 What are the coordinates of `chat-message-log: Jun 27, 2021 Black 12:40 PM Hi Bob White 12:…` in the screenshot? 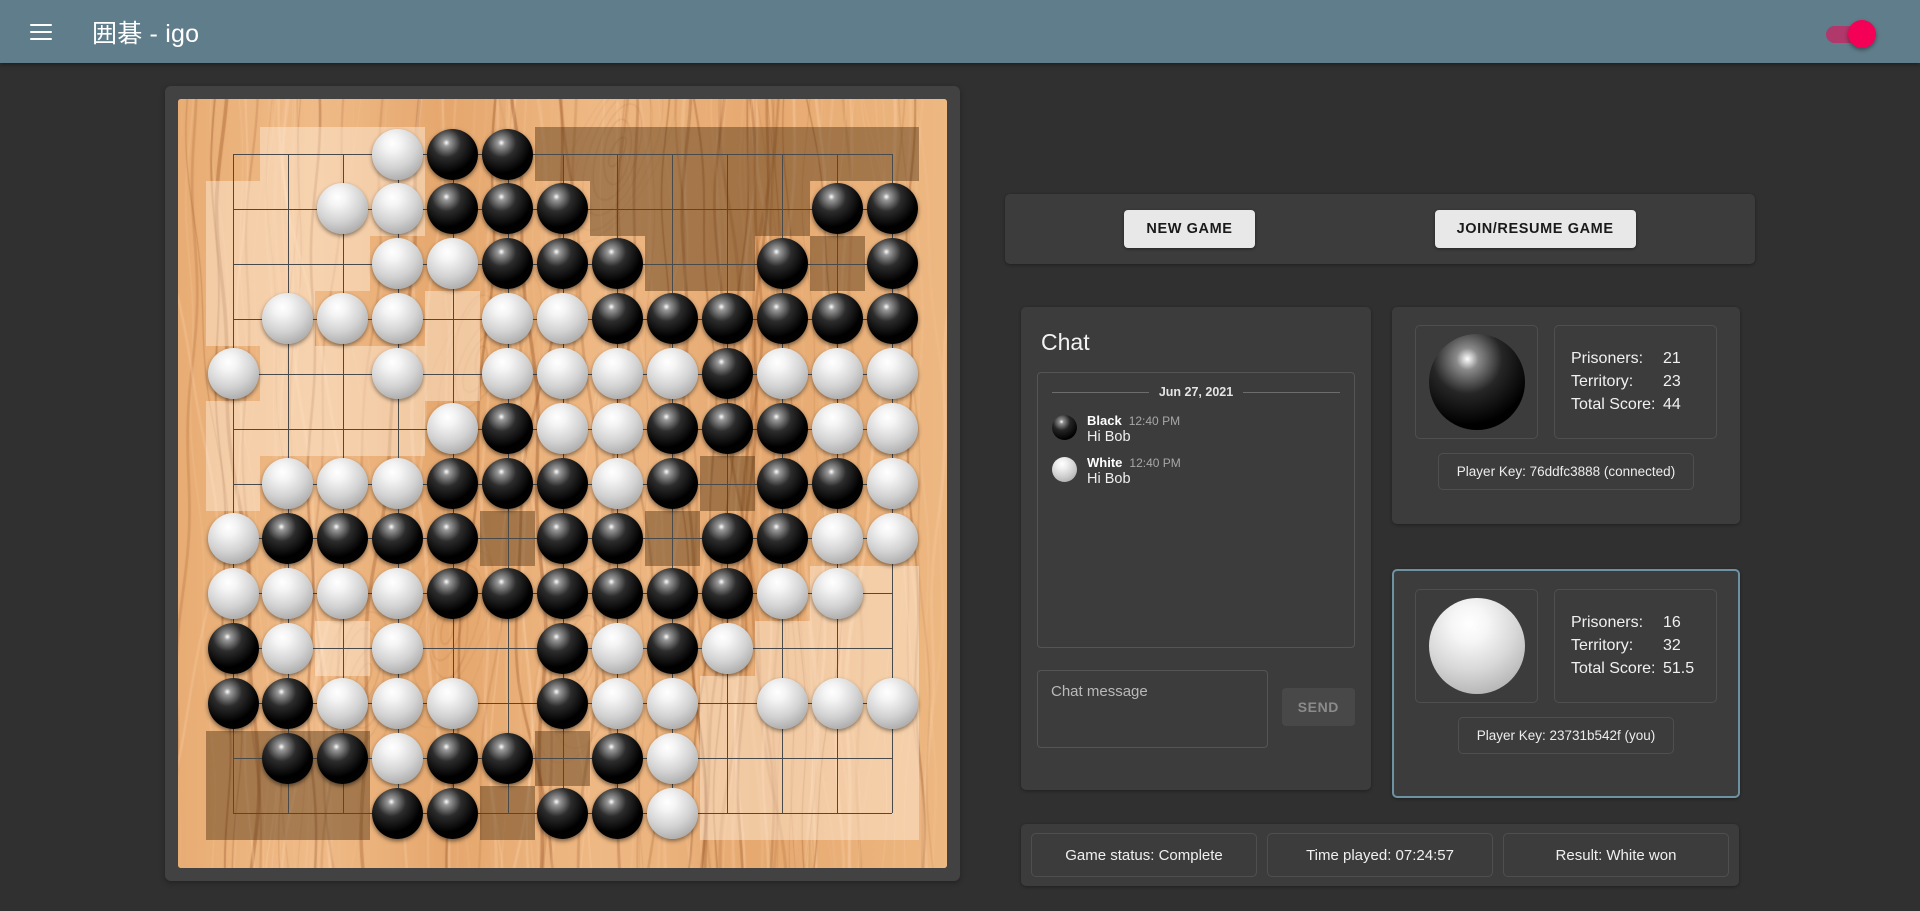 It's located at (1196, 510).